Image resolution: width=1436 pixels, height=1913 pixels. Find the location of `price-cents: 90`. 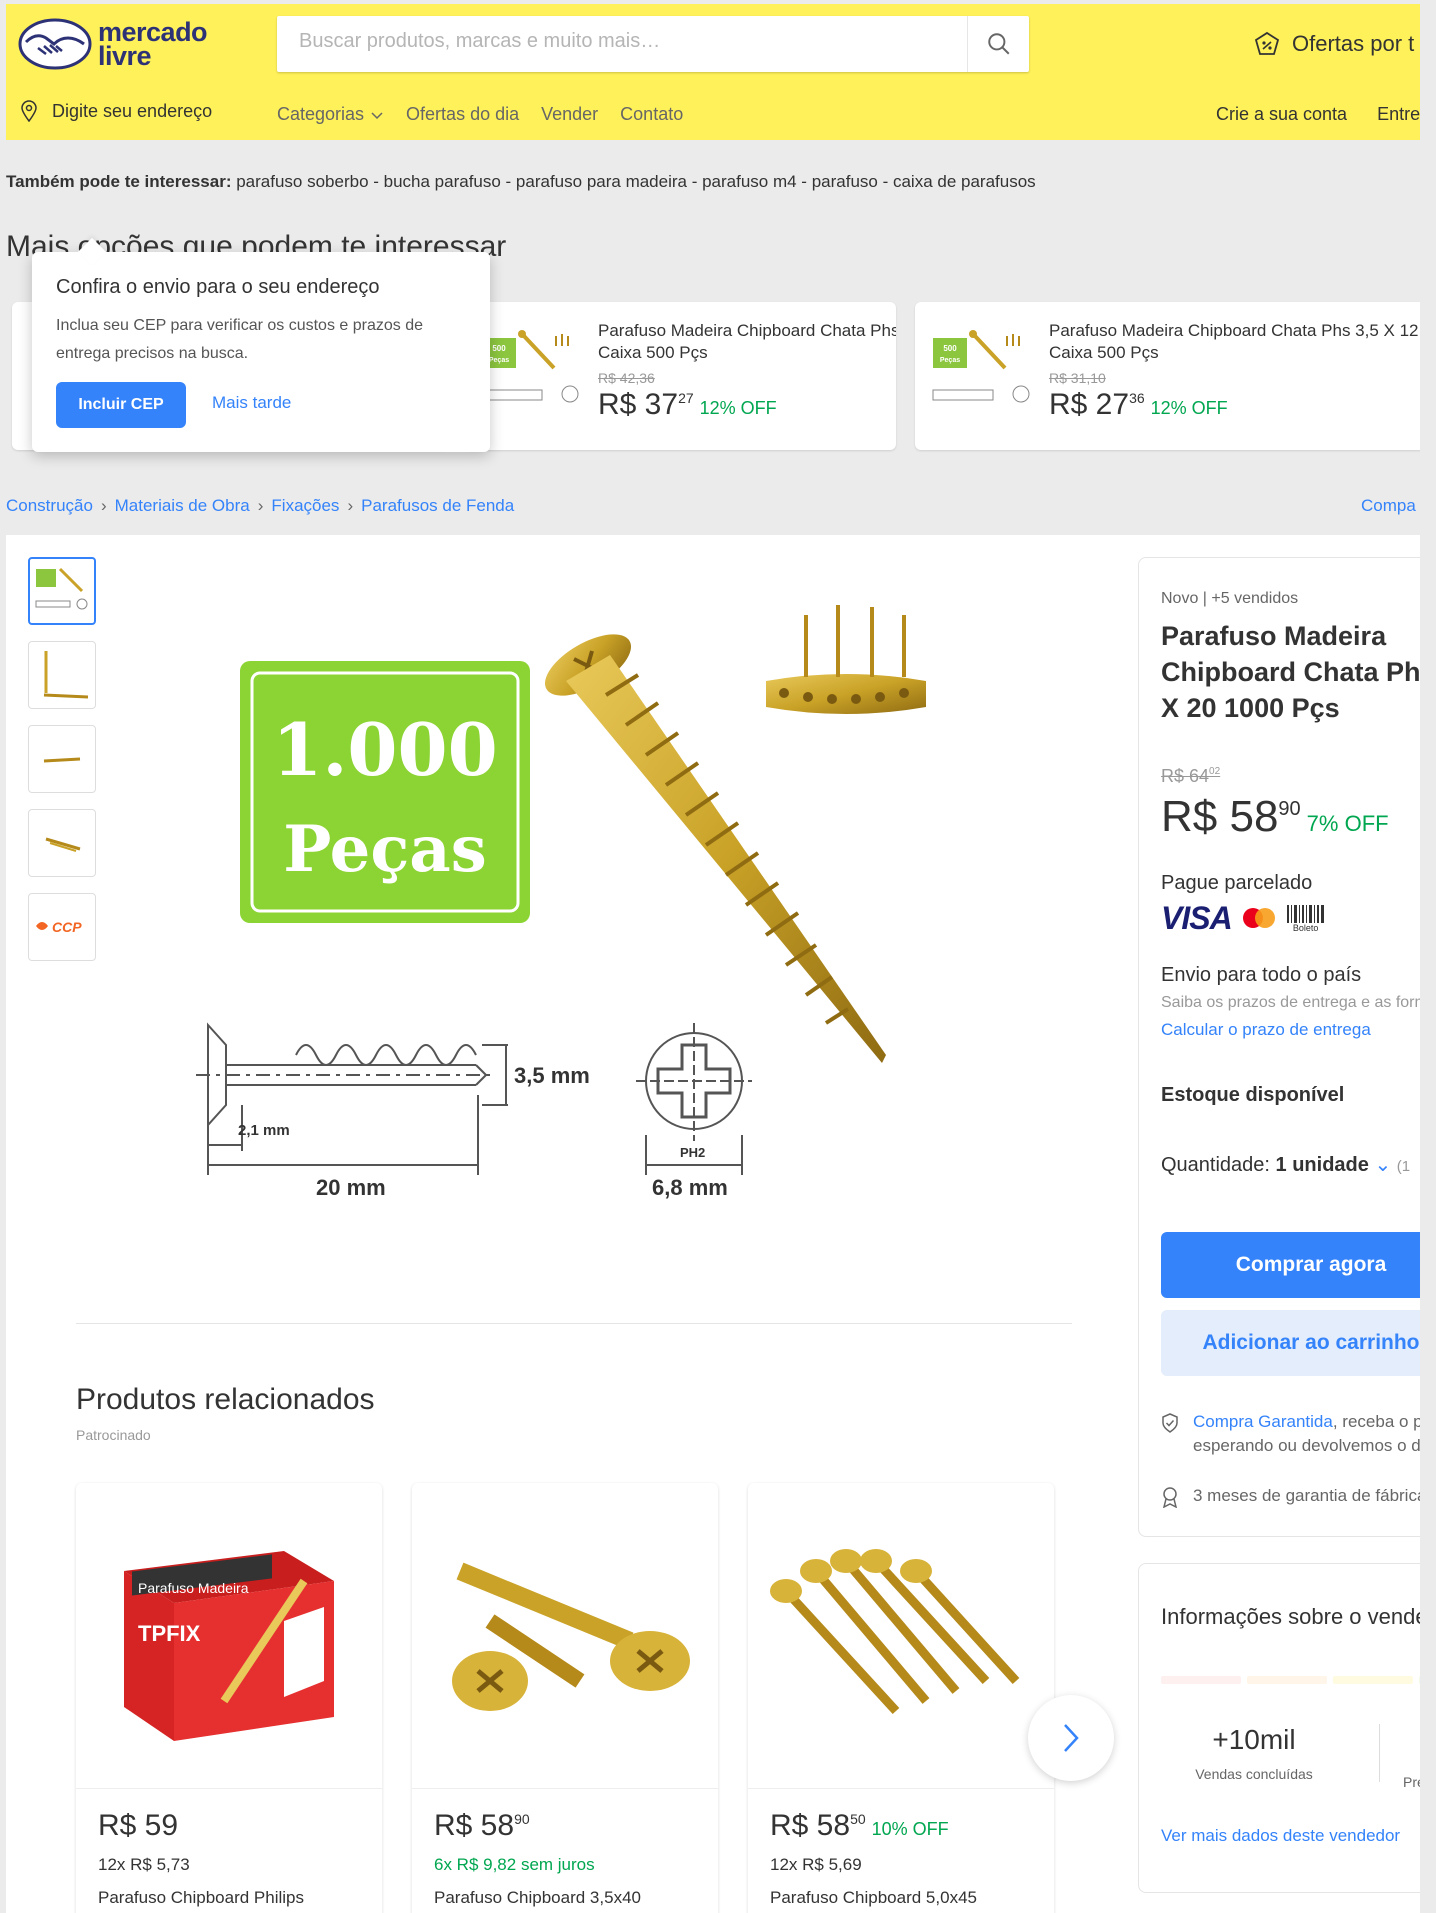

price-cents: 90 is located at coordinates (1289, 809).